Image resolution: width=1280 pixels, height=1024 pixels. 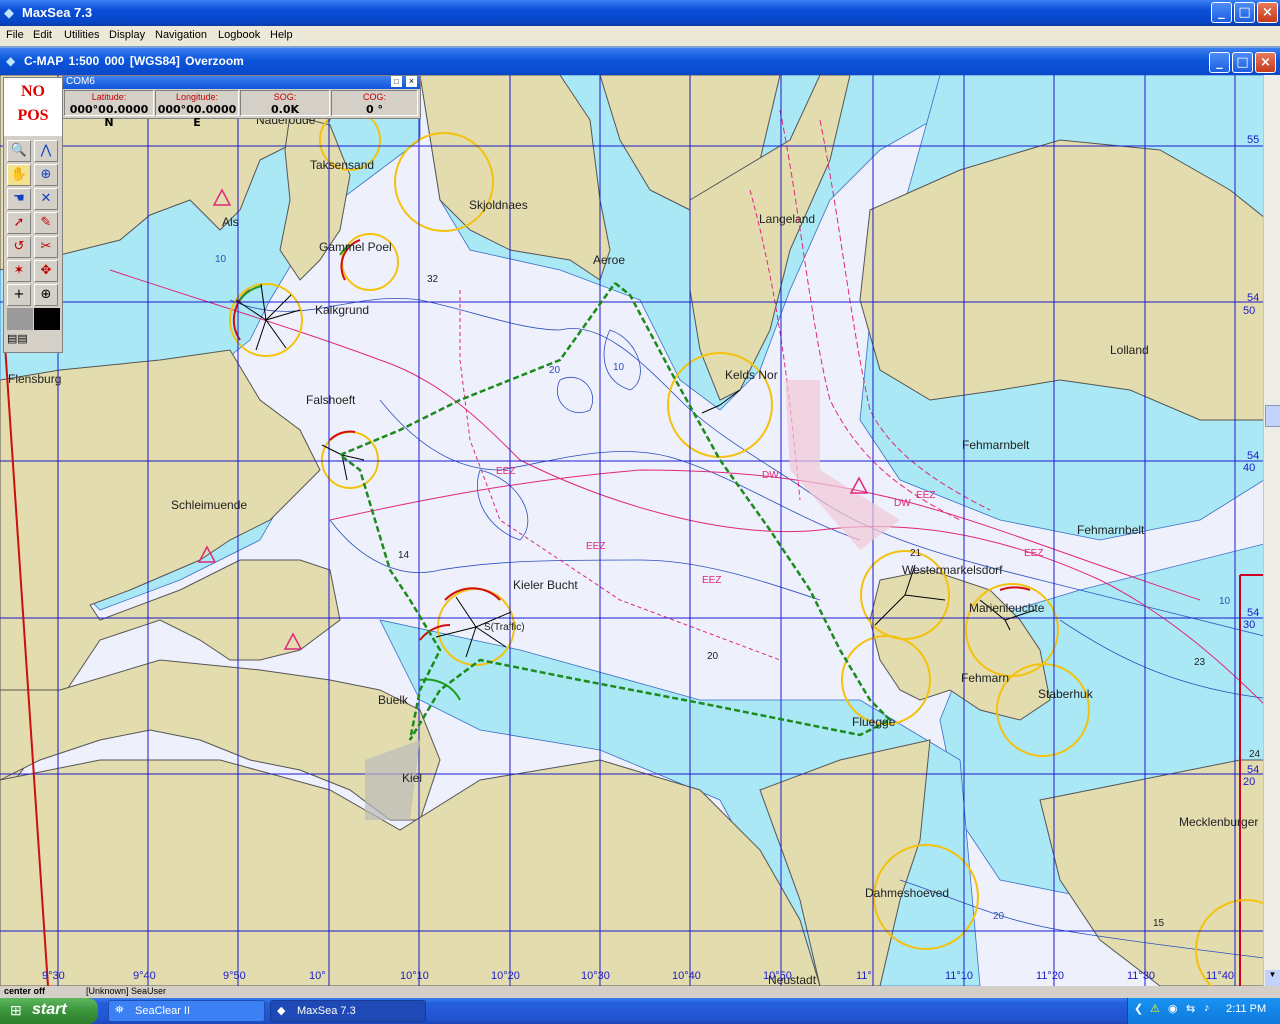 I want to click on plus-icon: +, so click(x=19, y=295).